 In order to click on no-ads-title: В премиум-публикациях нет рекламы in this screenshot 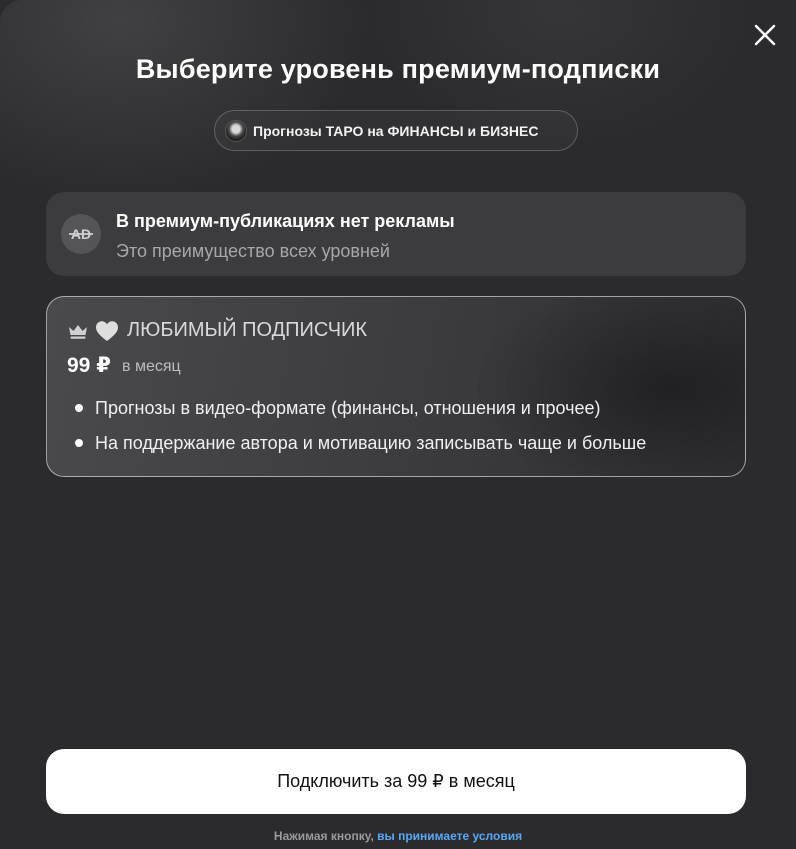, I will do `click(285, 221)`.